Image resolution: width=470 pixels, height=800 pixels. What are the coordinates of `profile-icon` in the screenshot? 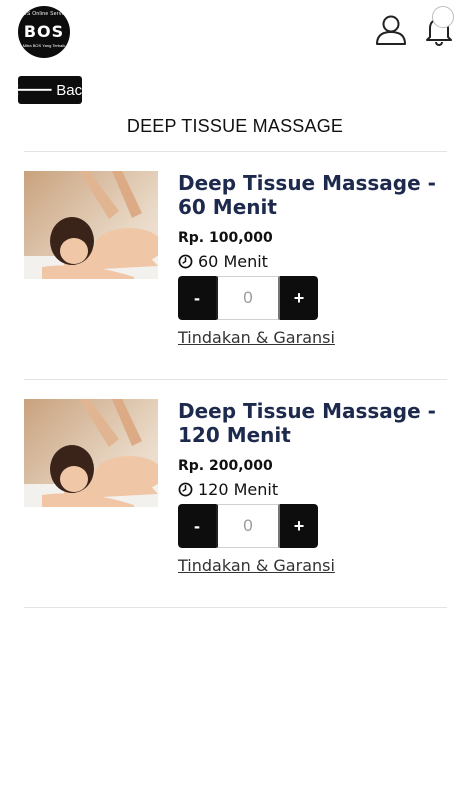 It's located at (391, 30).